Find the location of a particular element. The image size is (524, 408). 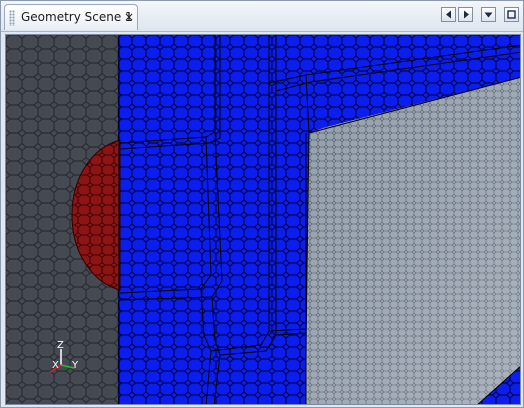

tab-geometry-scene: Geometry Scene 1 × is located at coordinates (71, 17).